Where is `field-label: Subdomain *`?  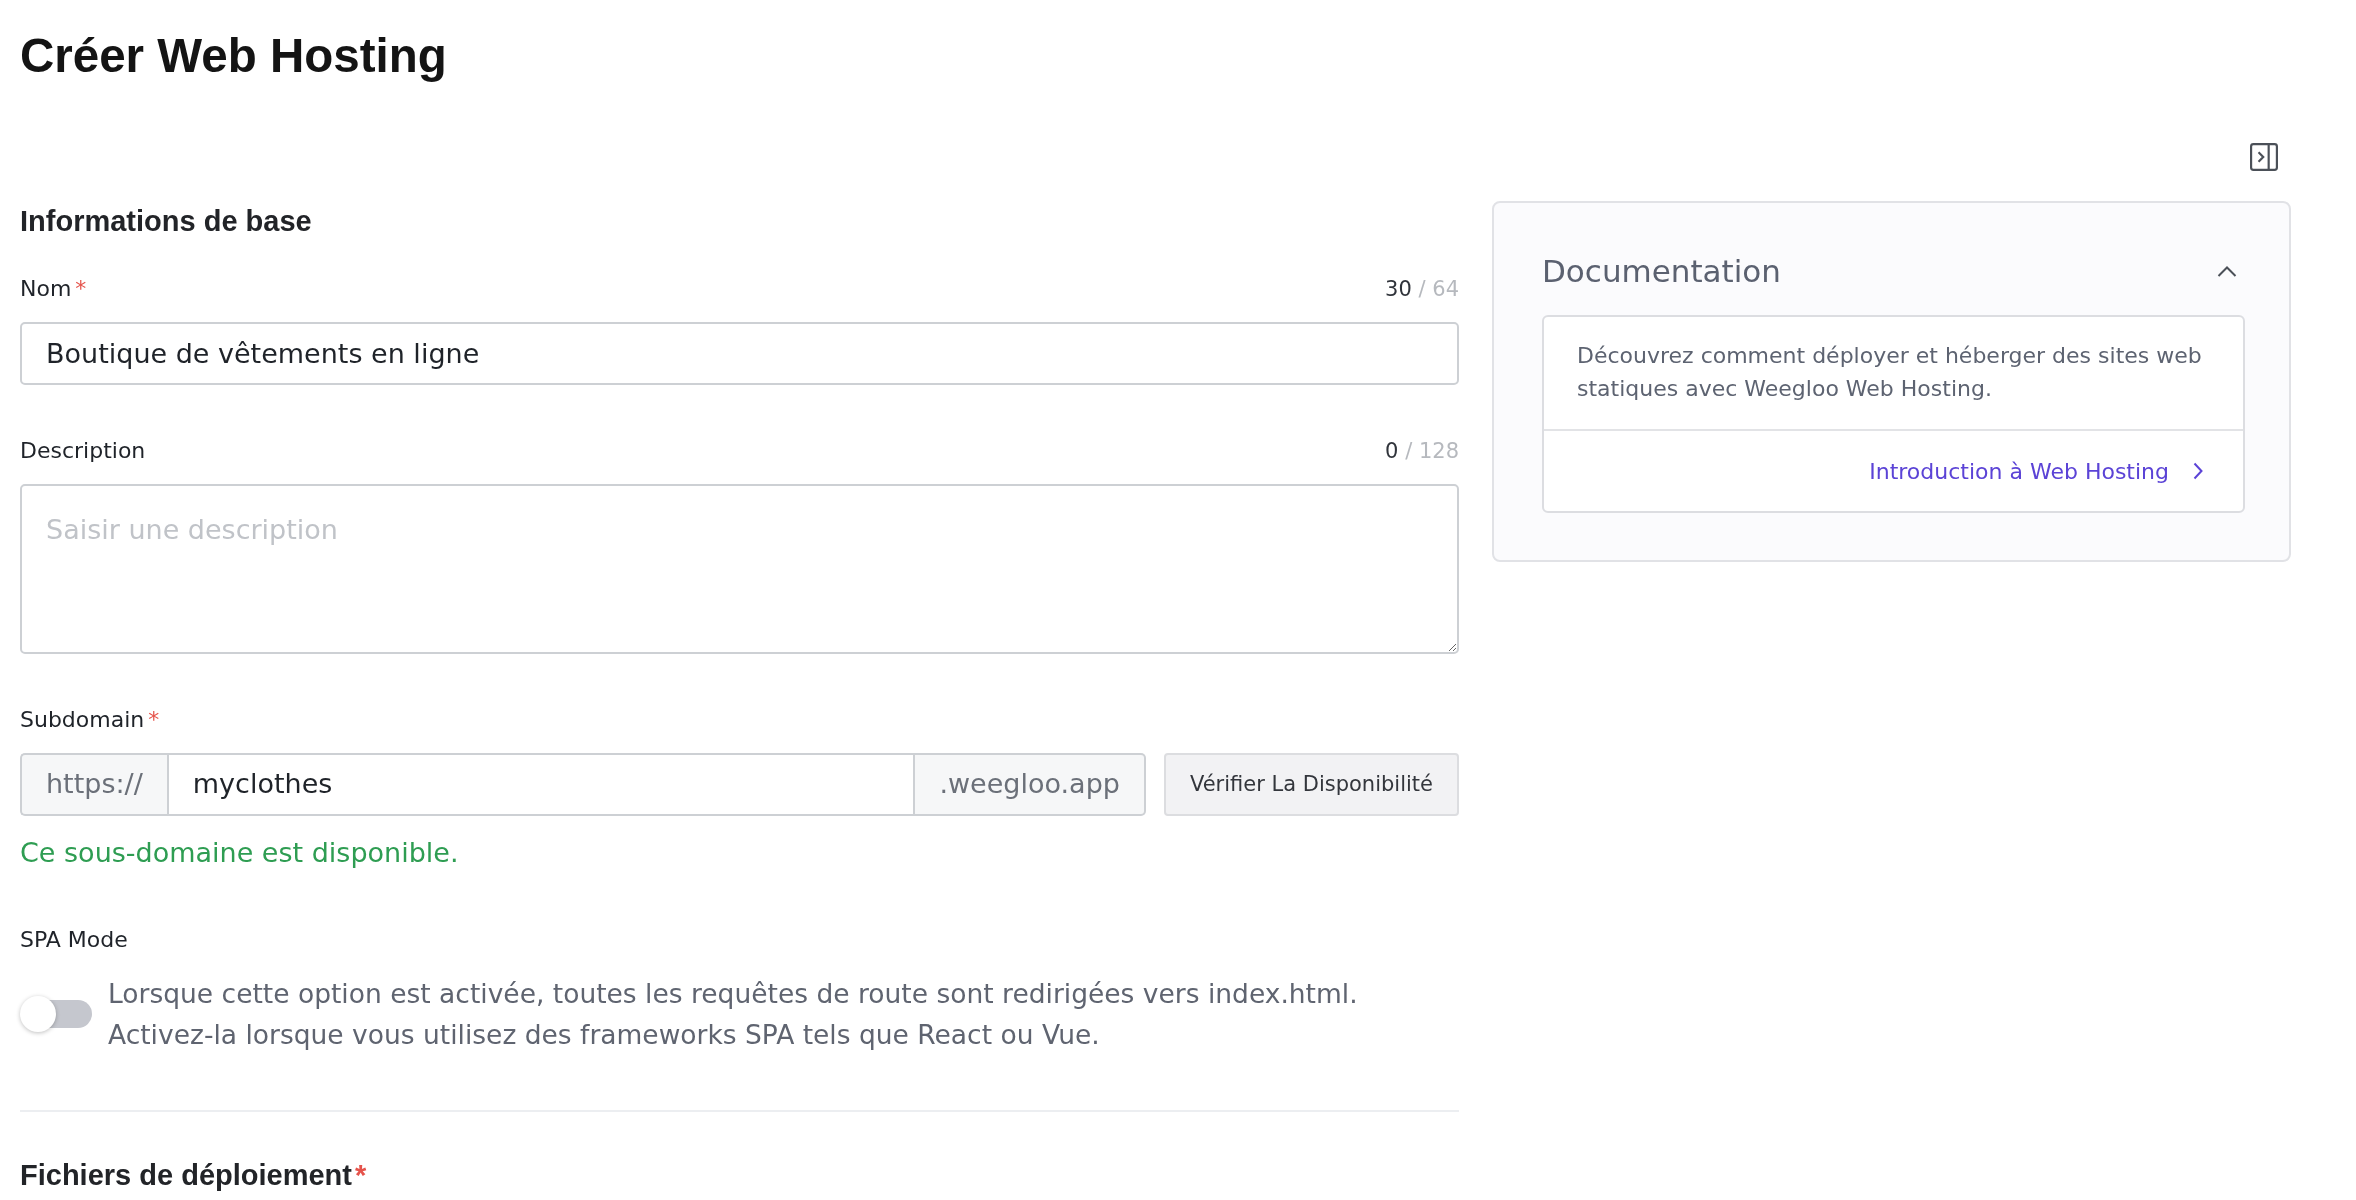 field-label: Subdomain * is located at coordinates (90, 720).